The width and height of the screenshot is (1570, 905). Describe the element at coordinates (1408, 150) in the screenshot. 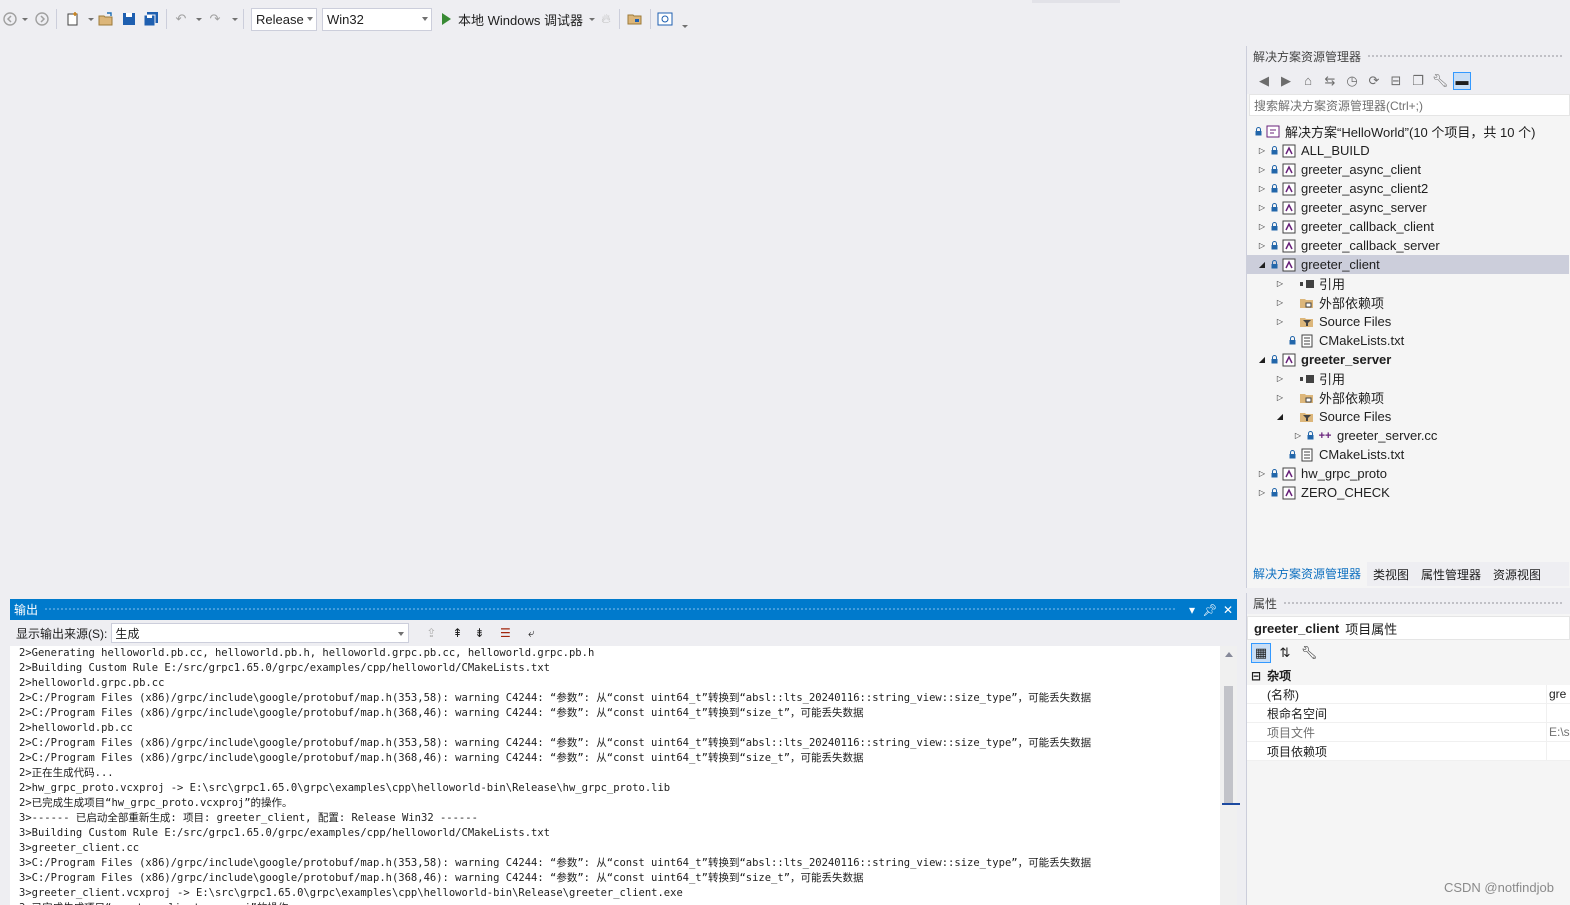

I see `tree-item-project: ▷ ALL_BUILD` at that location.